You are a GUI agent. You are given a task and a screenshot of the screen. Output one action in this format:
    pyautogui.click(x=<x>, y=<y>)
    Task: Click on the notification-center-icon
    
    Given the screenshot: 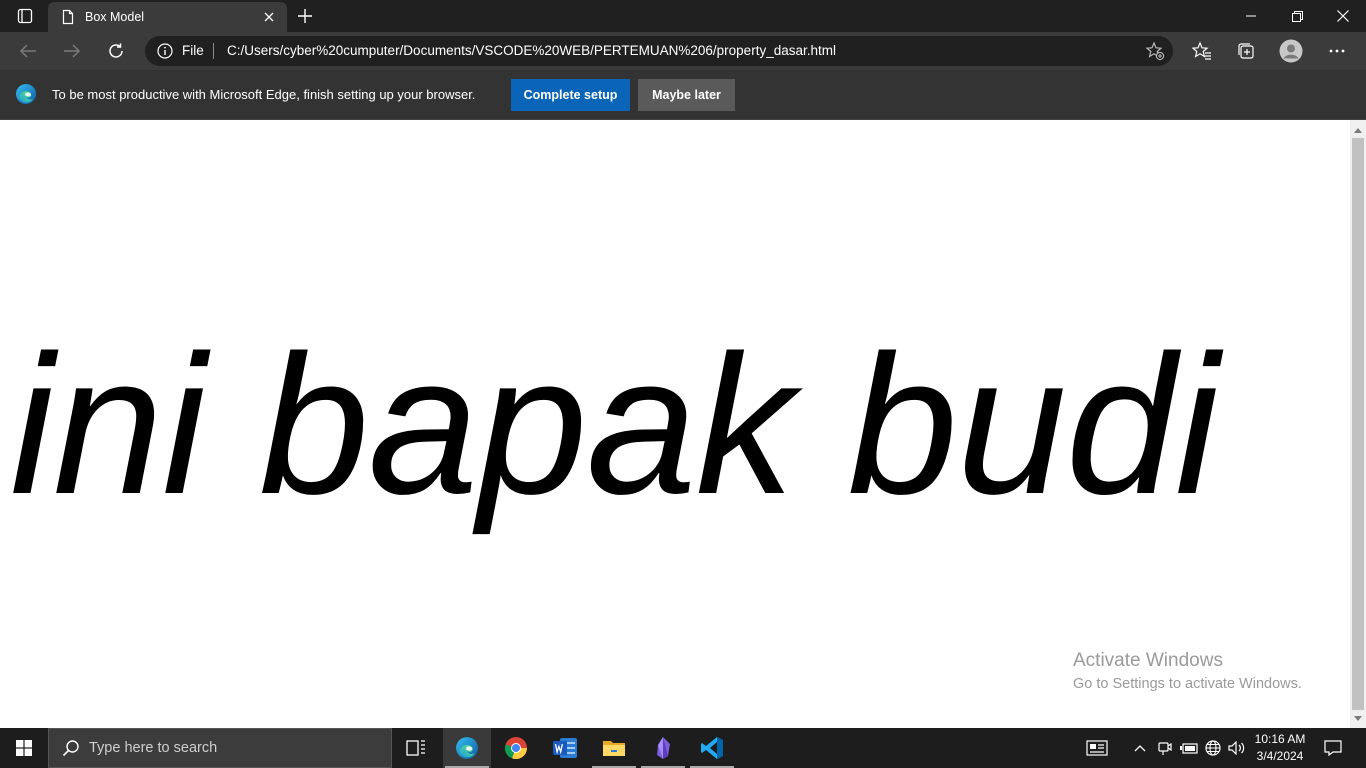 What is the action you would take?
    pyautogui.click(x=1333, y=748)
    